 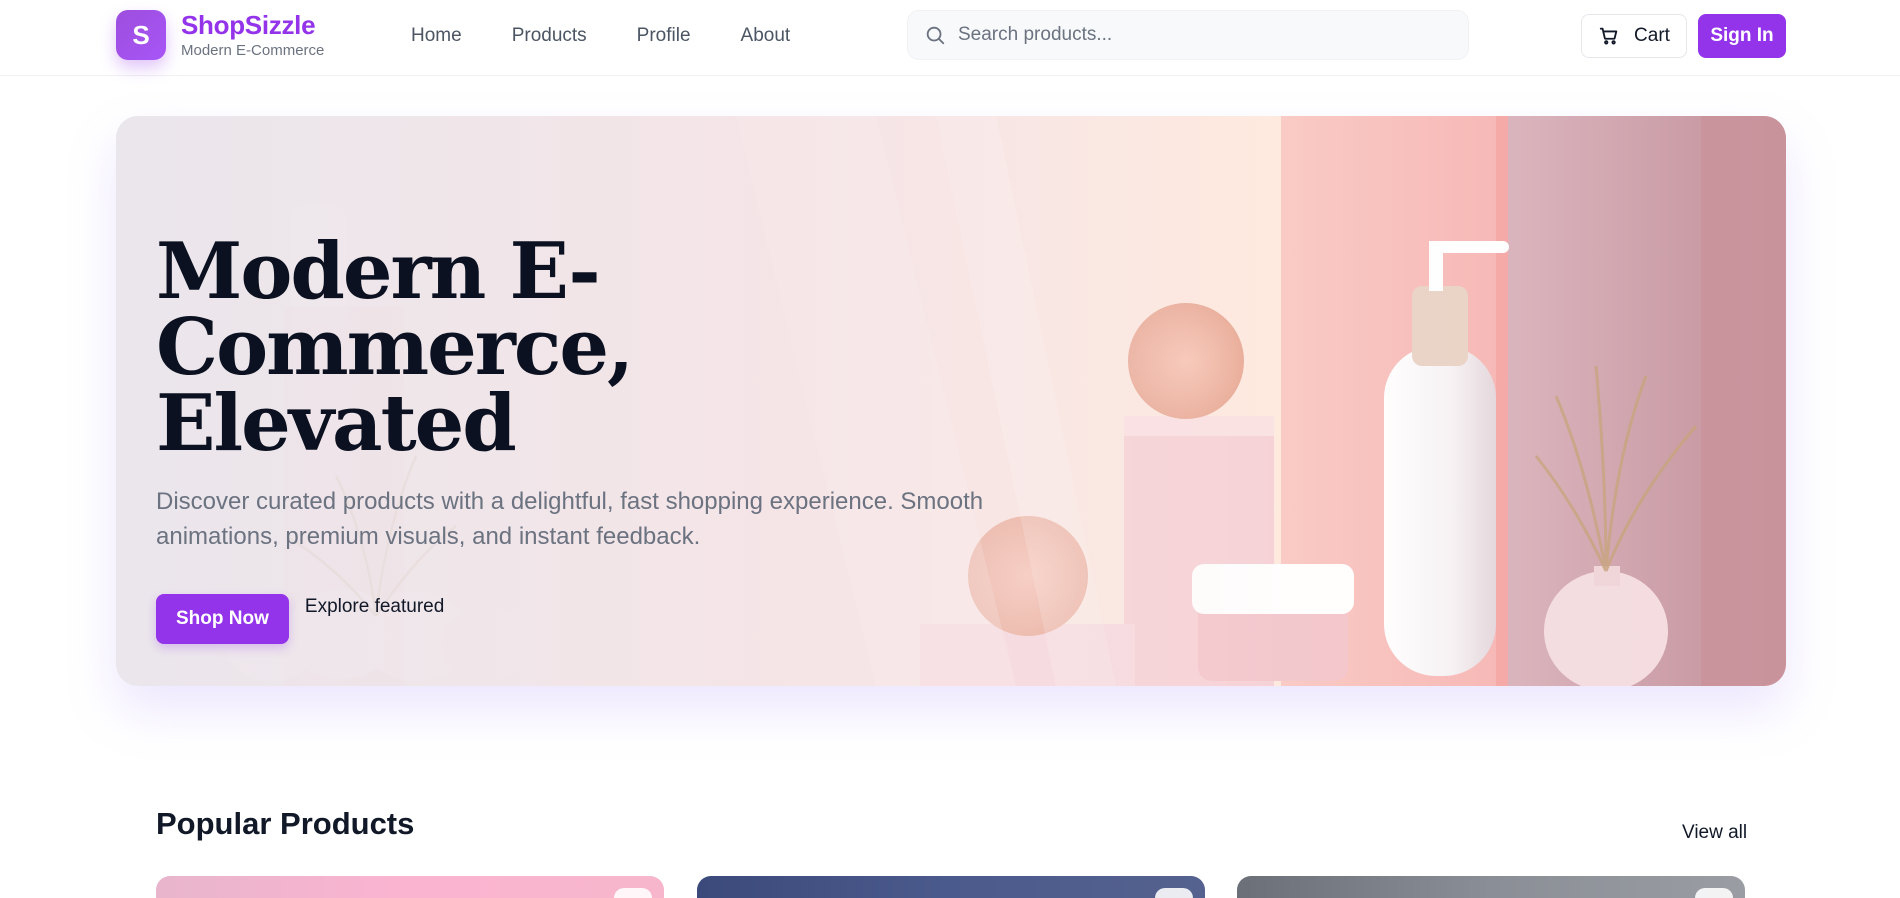 I want to click on search-input, so click(x=1198, y=35).